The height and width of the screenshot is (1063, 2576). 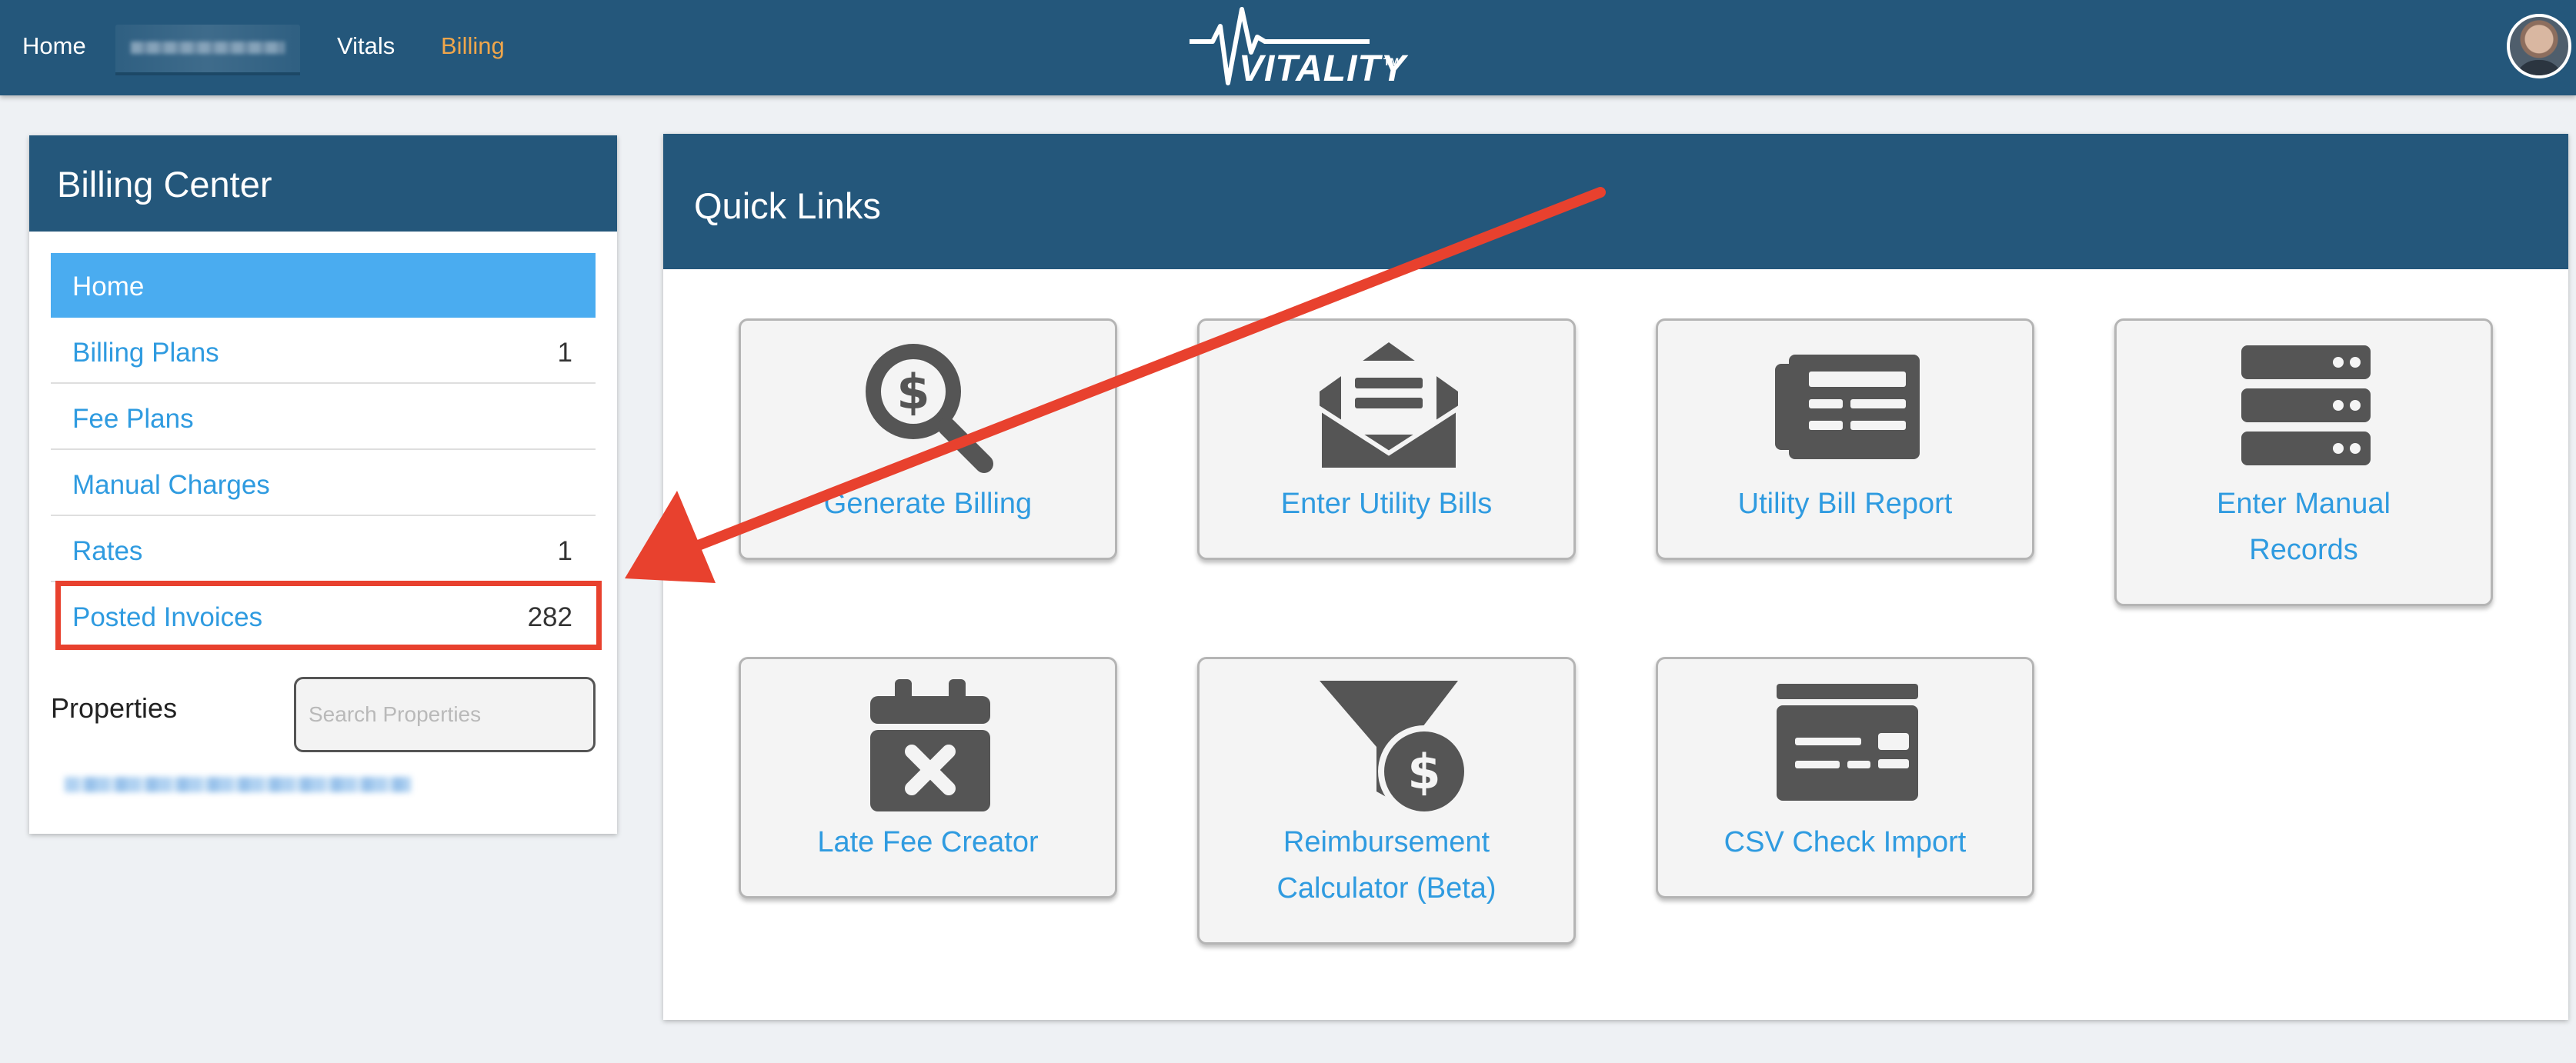 What do you see at coordinates (146, 353) in the screenshot?
I see `menu-item-label: Billing Plans` at bounding box center [146, 353].